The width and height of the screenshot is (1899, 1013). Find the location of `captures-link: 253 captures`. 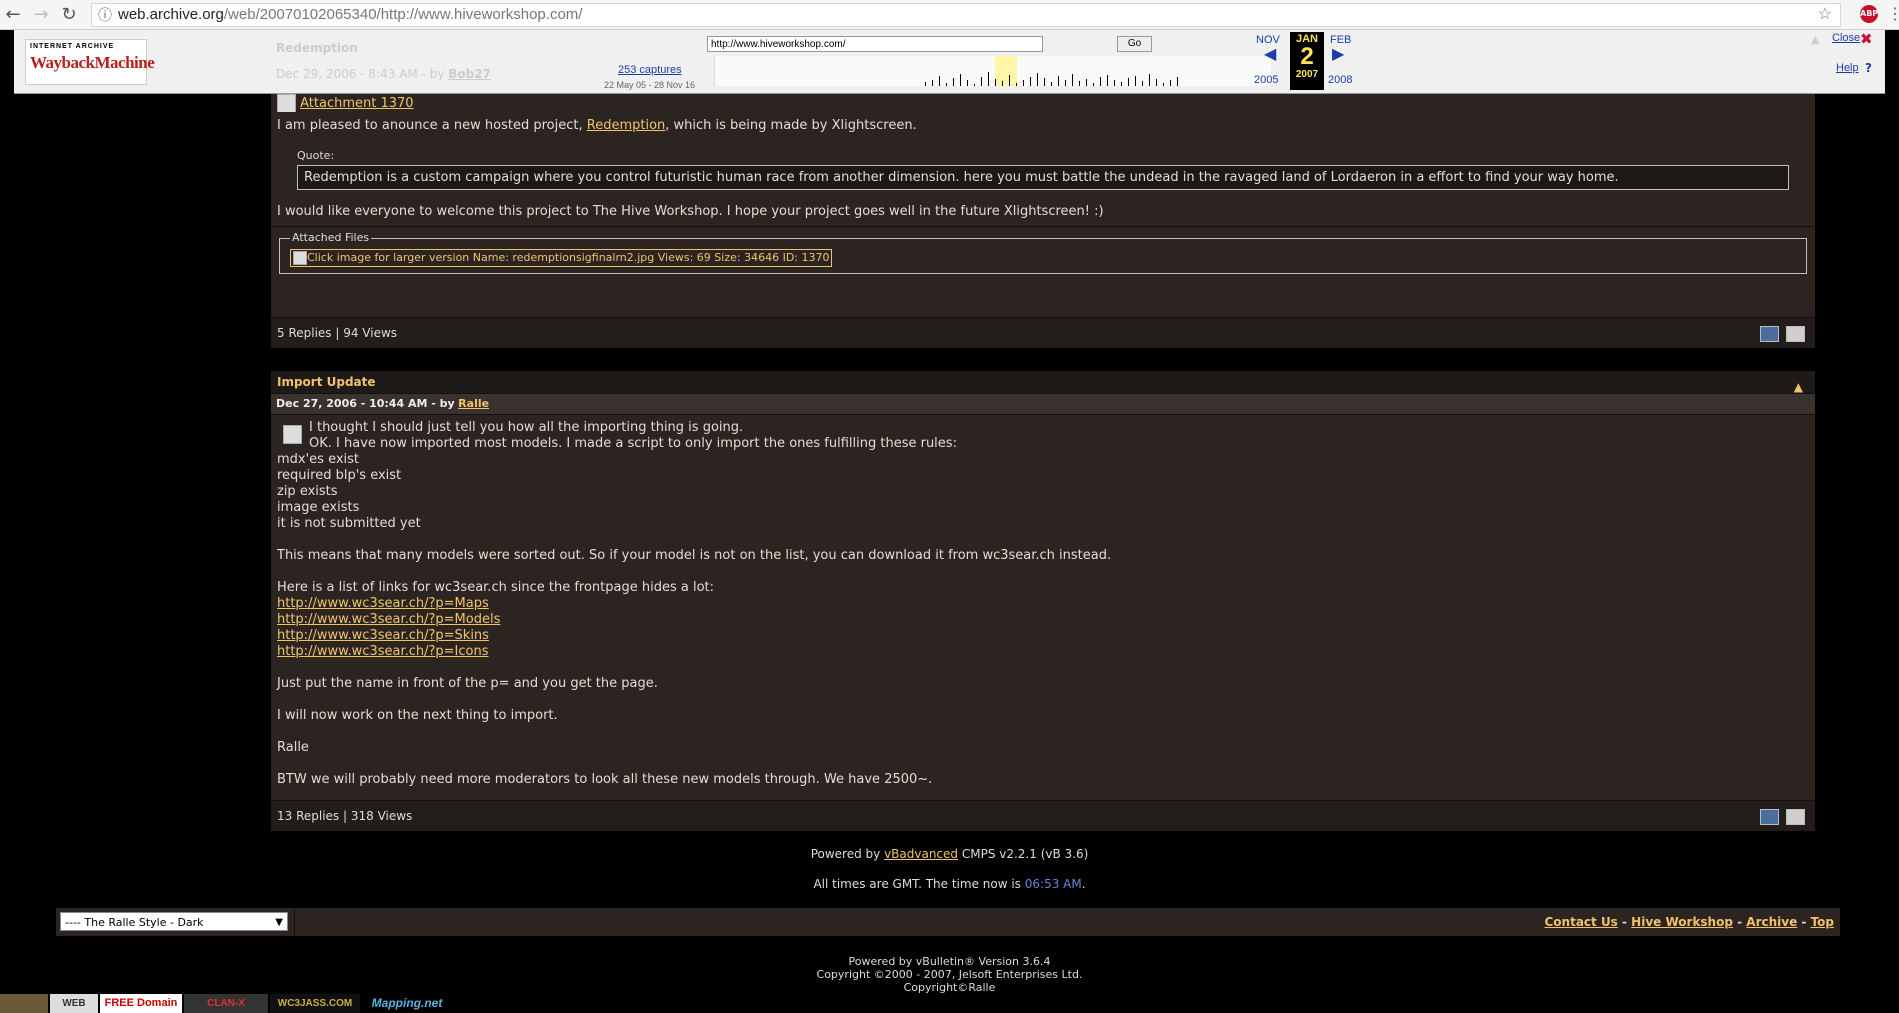

captures-link: 253 captures is located at coordinates (650, 70).